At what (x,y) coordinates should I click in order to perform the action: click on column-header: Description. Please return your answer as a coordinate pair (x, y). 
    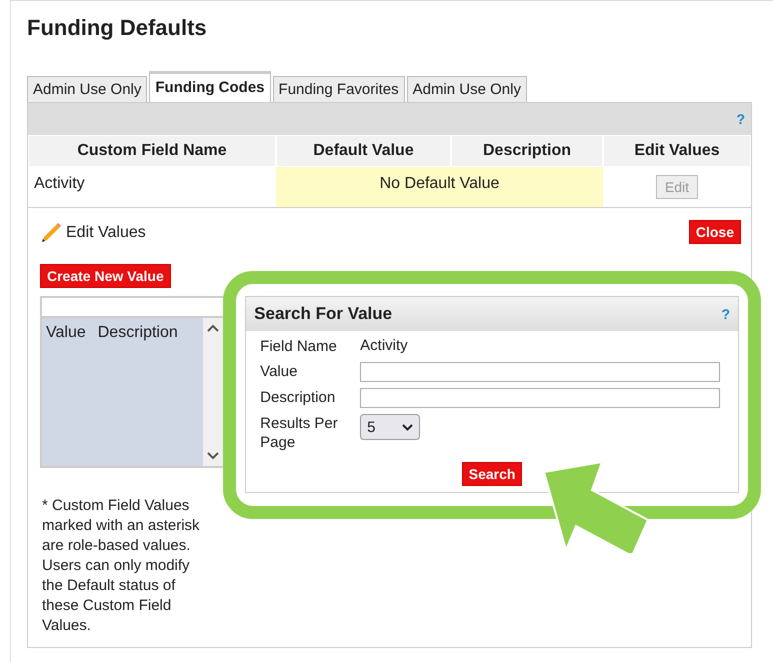
    Looking at the image, I should click on (527, 151).